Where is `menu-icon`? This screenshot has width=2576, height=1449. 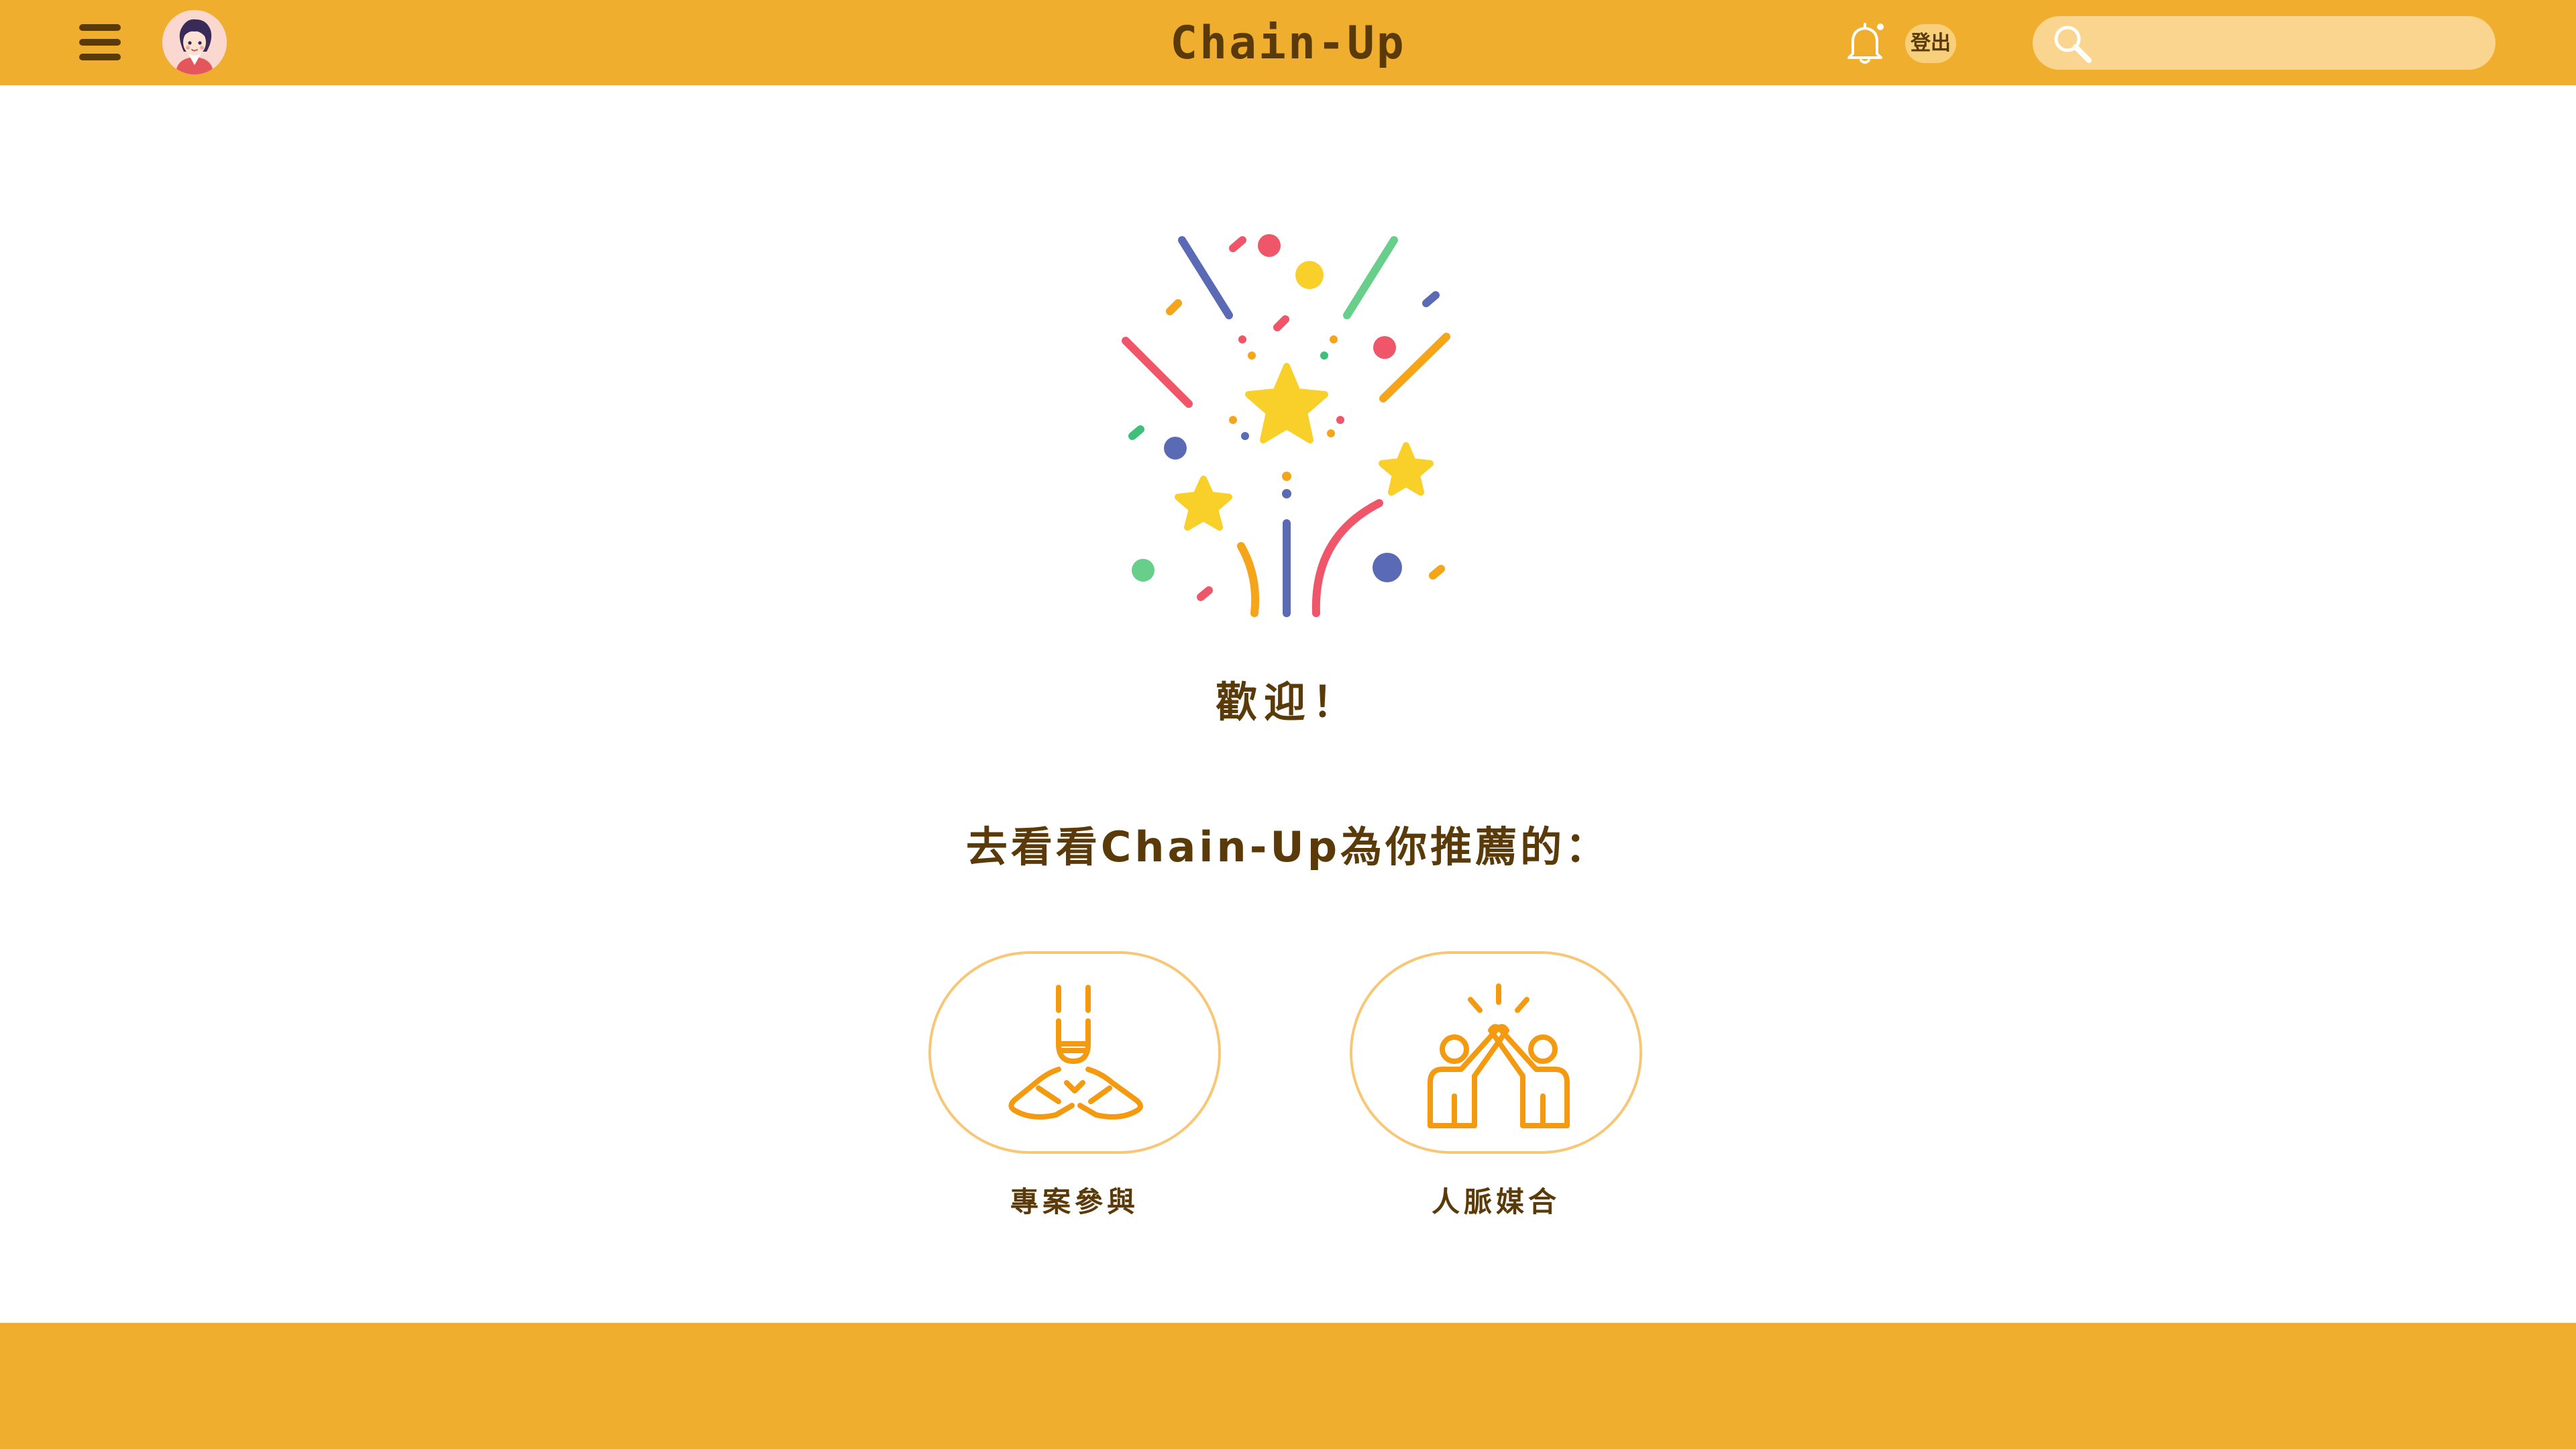
menu-icon is located at coordinates (100, 42).